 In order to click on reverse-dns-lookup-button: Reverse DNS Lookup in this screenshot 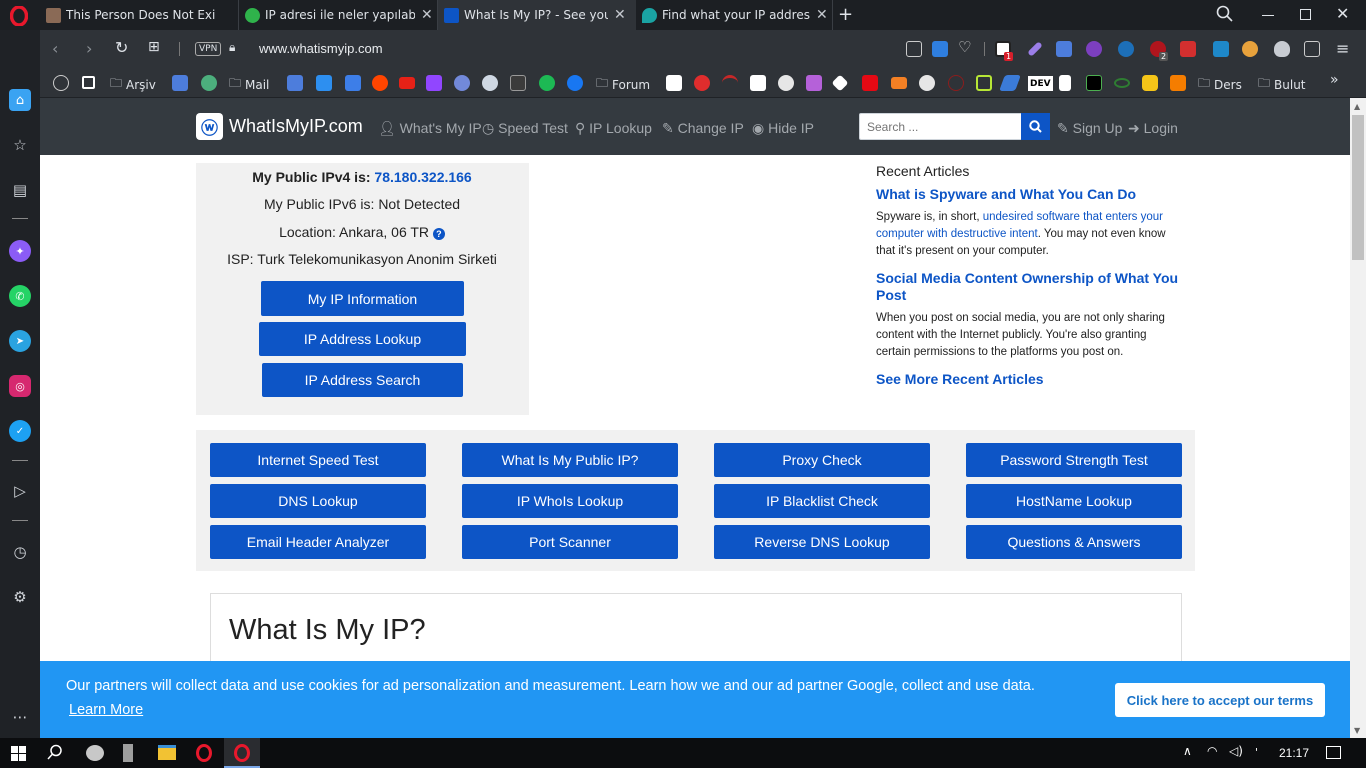, I will do `click(822, 542)`.